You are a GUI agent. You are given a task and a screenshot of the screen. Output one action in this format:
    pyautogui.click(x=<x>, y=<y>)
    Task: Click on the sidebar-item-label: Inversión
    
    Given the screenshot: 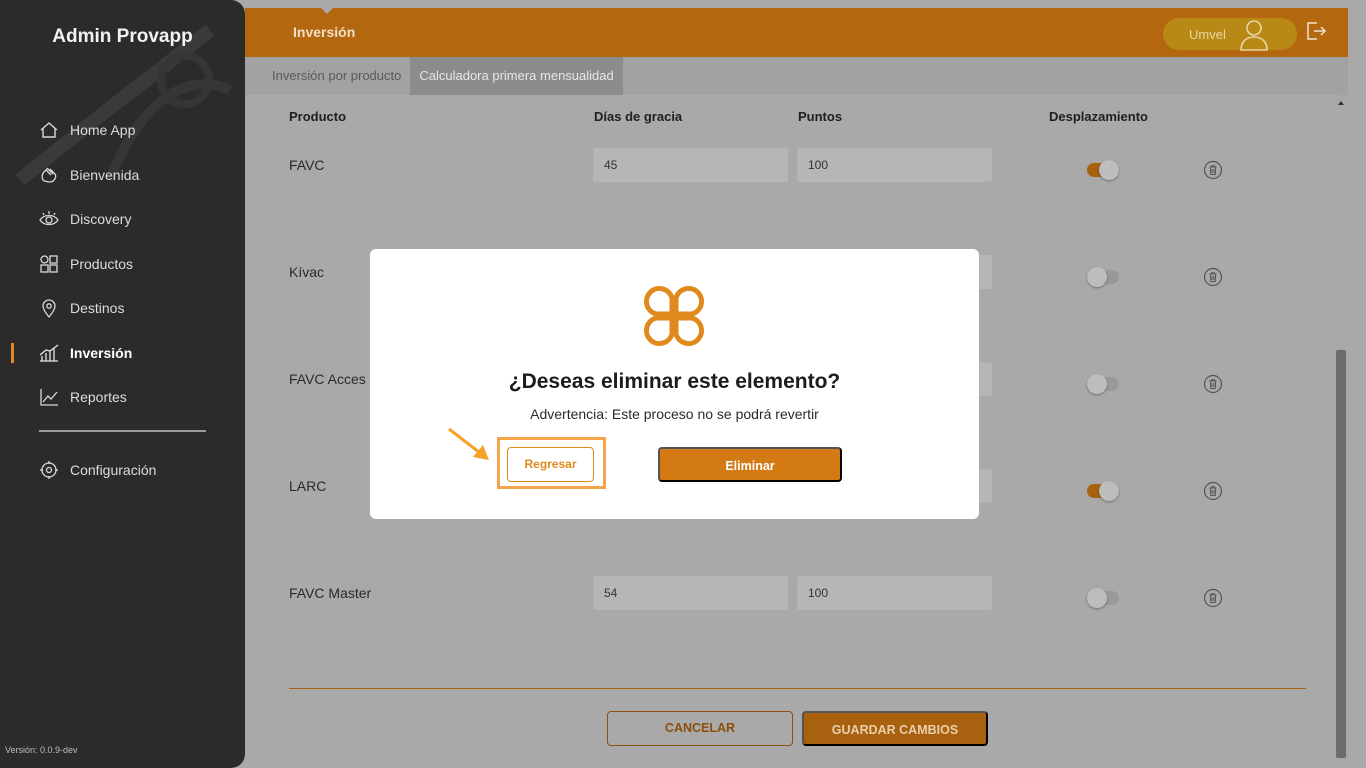 What is the action you would take?
    pyautogui.click(x=101, y=352)
    